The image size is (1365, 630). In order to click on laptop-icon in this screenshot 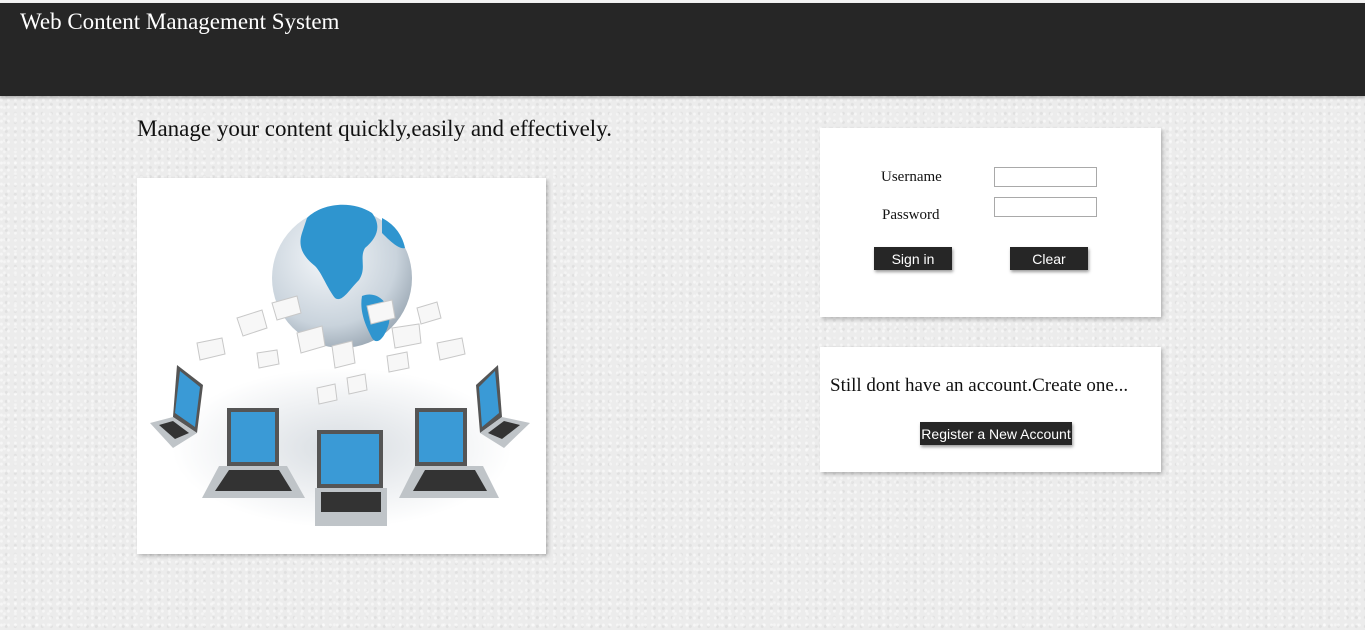, I will do `click(351, 478)`.